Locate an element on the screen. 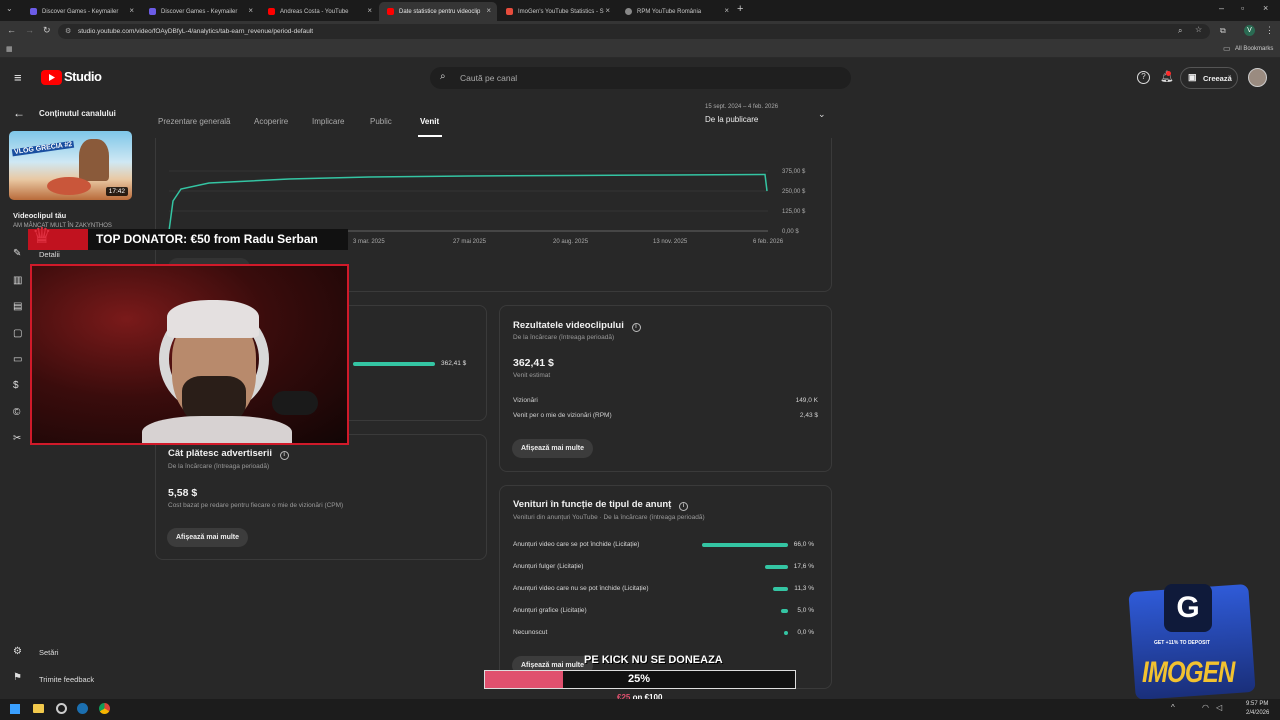  tab-reach: Acoperire is located at coordinates (271, 121).